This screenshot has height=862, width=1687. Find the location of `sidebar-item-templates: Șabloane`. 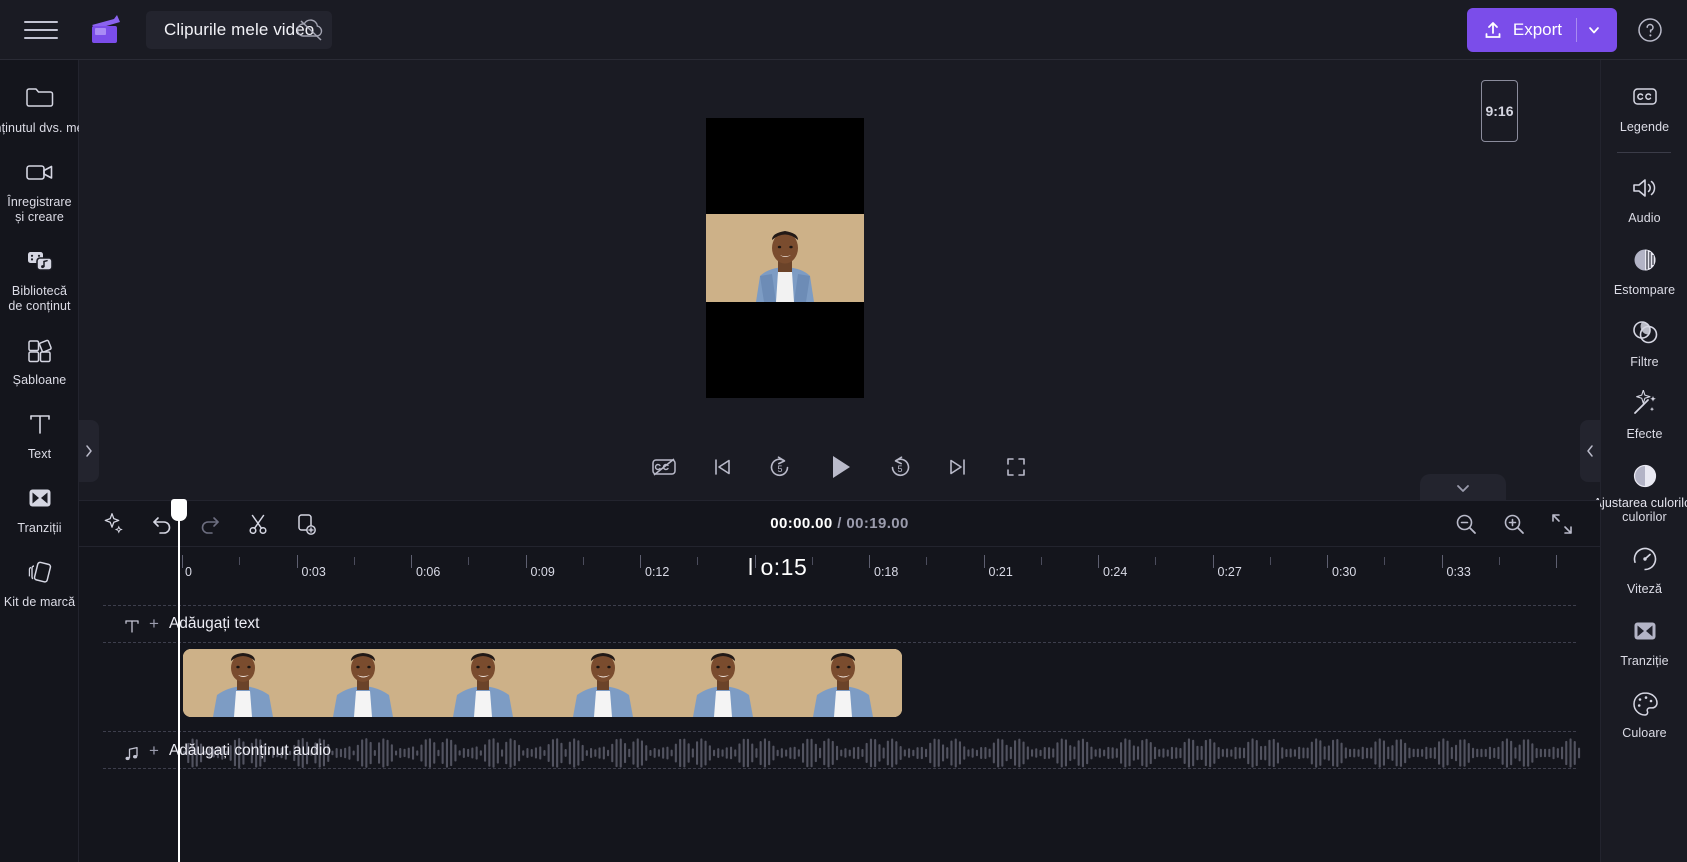

sidebar-item-templates: Șabloane is located at coordinates (39, 361).